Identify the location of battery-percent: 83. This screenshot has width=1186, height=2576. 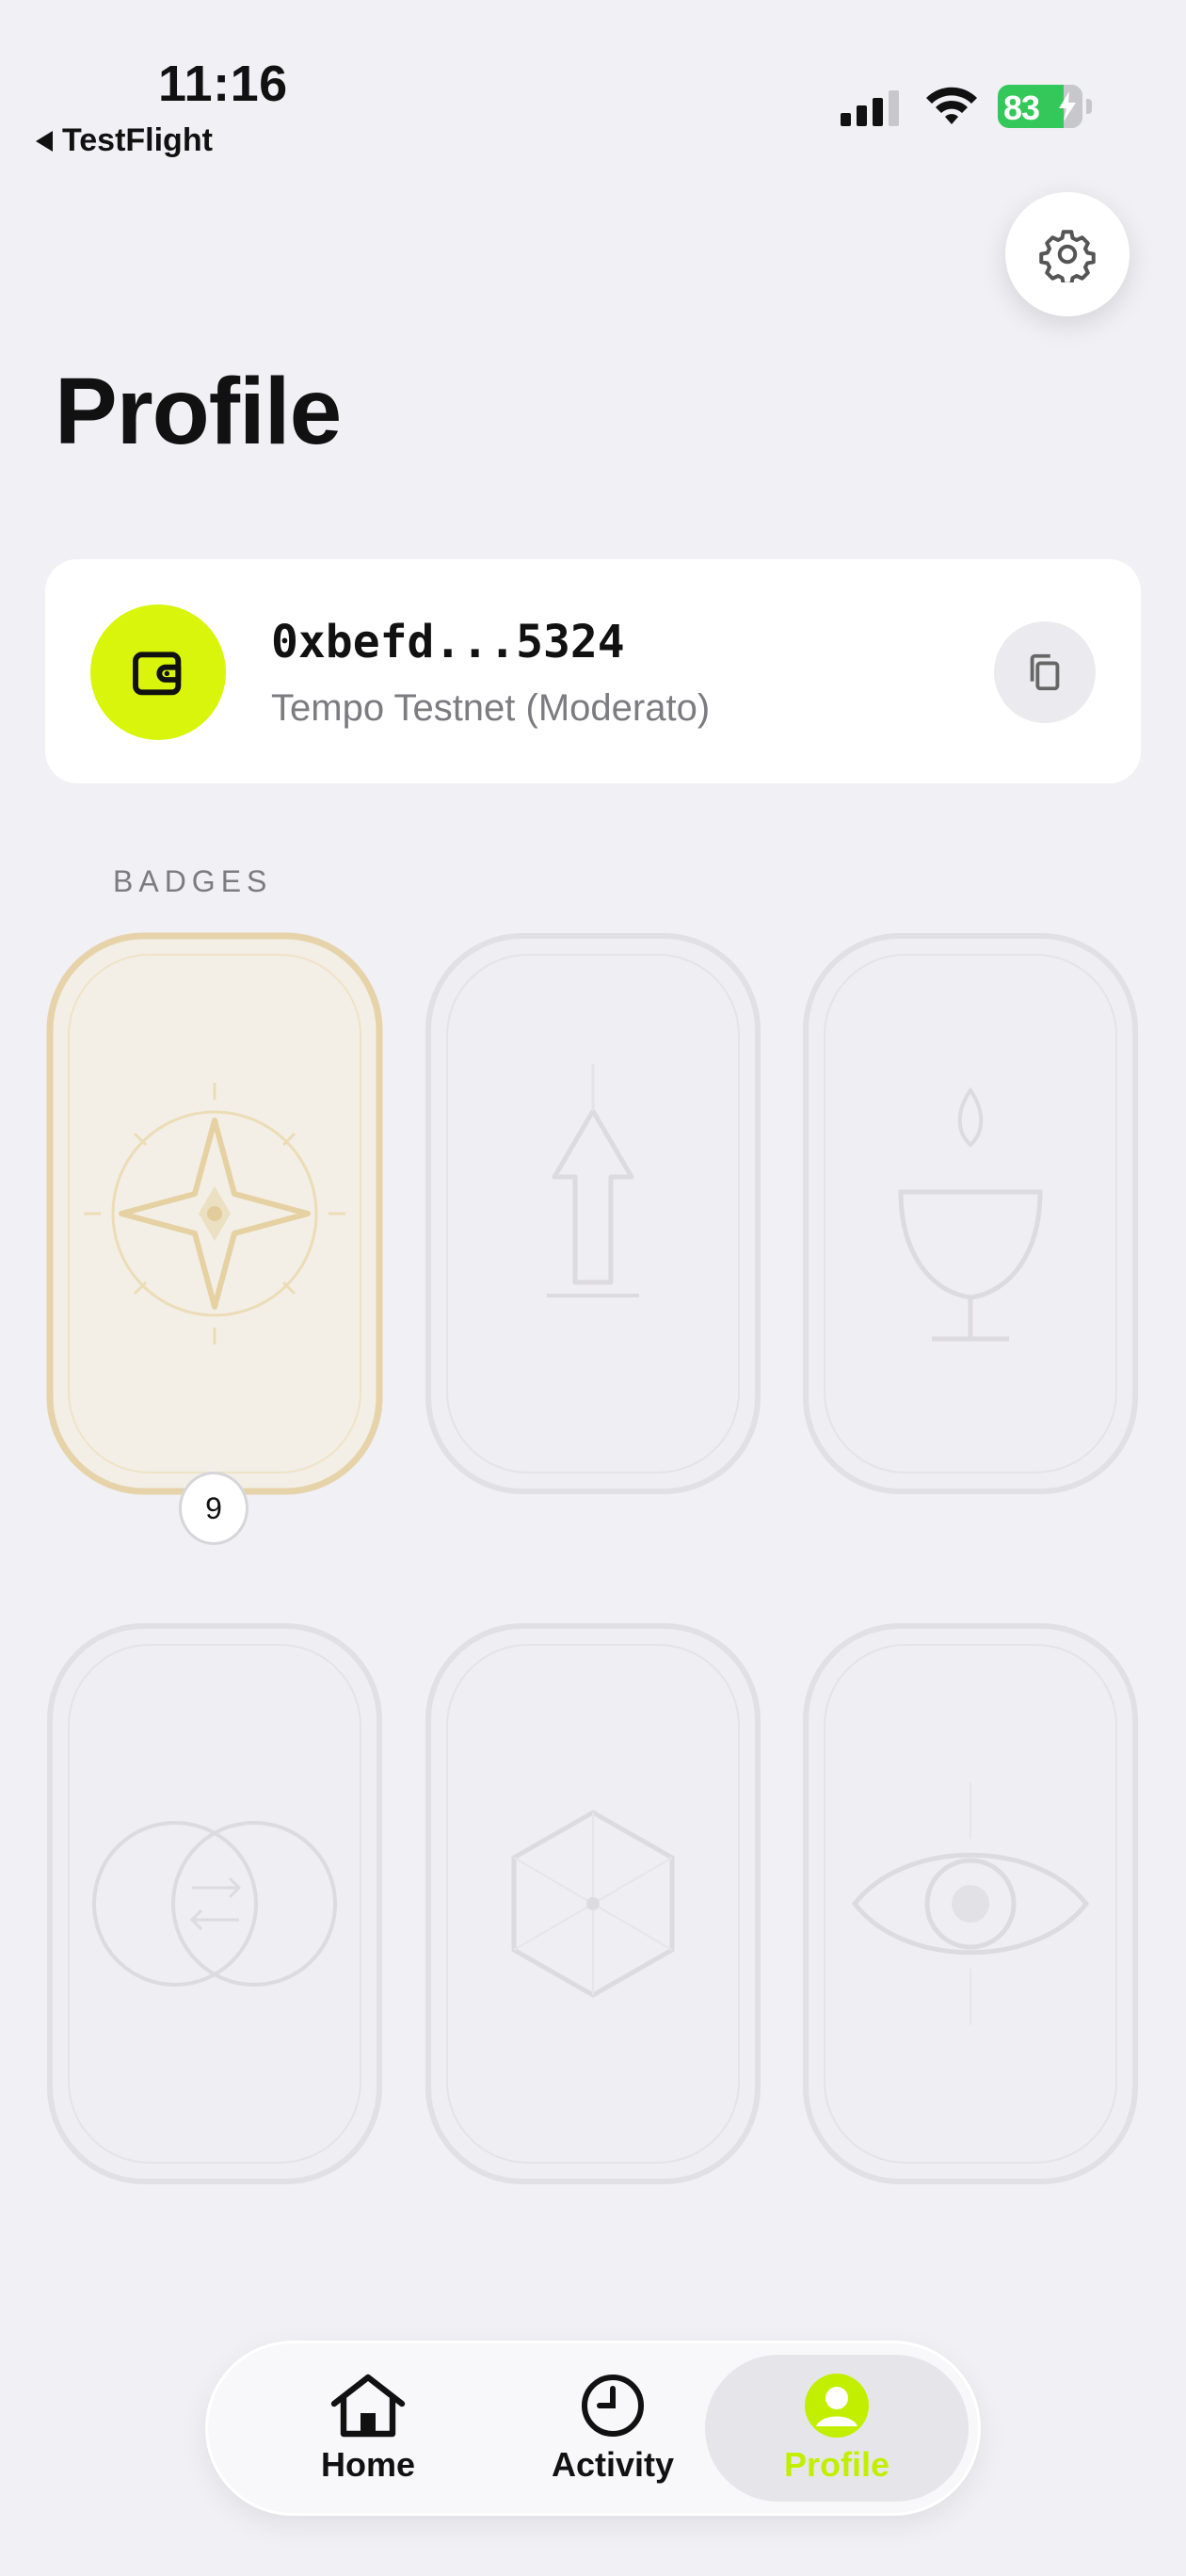
(1021, 108).